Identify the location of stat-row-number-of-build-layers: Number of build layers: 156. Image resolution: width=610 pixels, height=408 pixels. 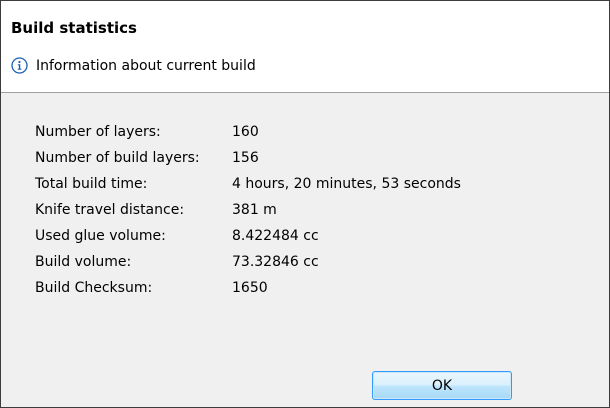
(248, 158).